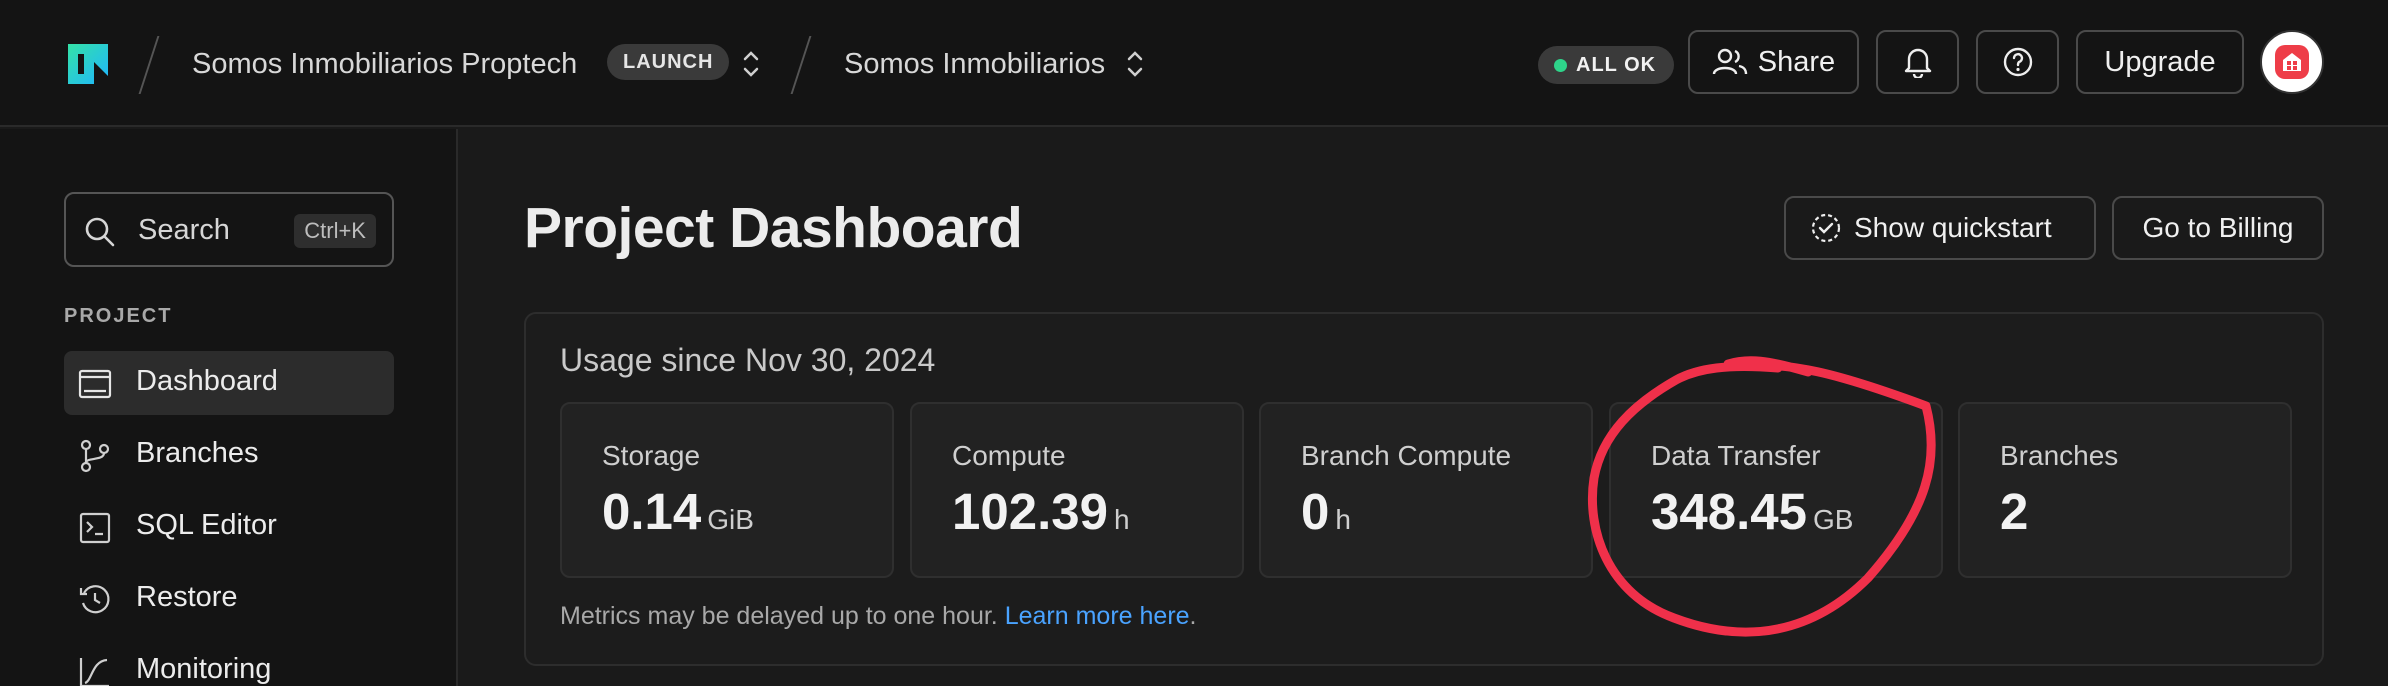  I want to click on show-quickstart-button: Show quickstart, so click(1940, 228).